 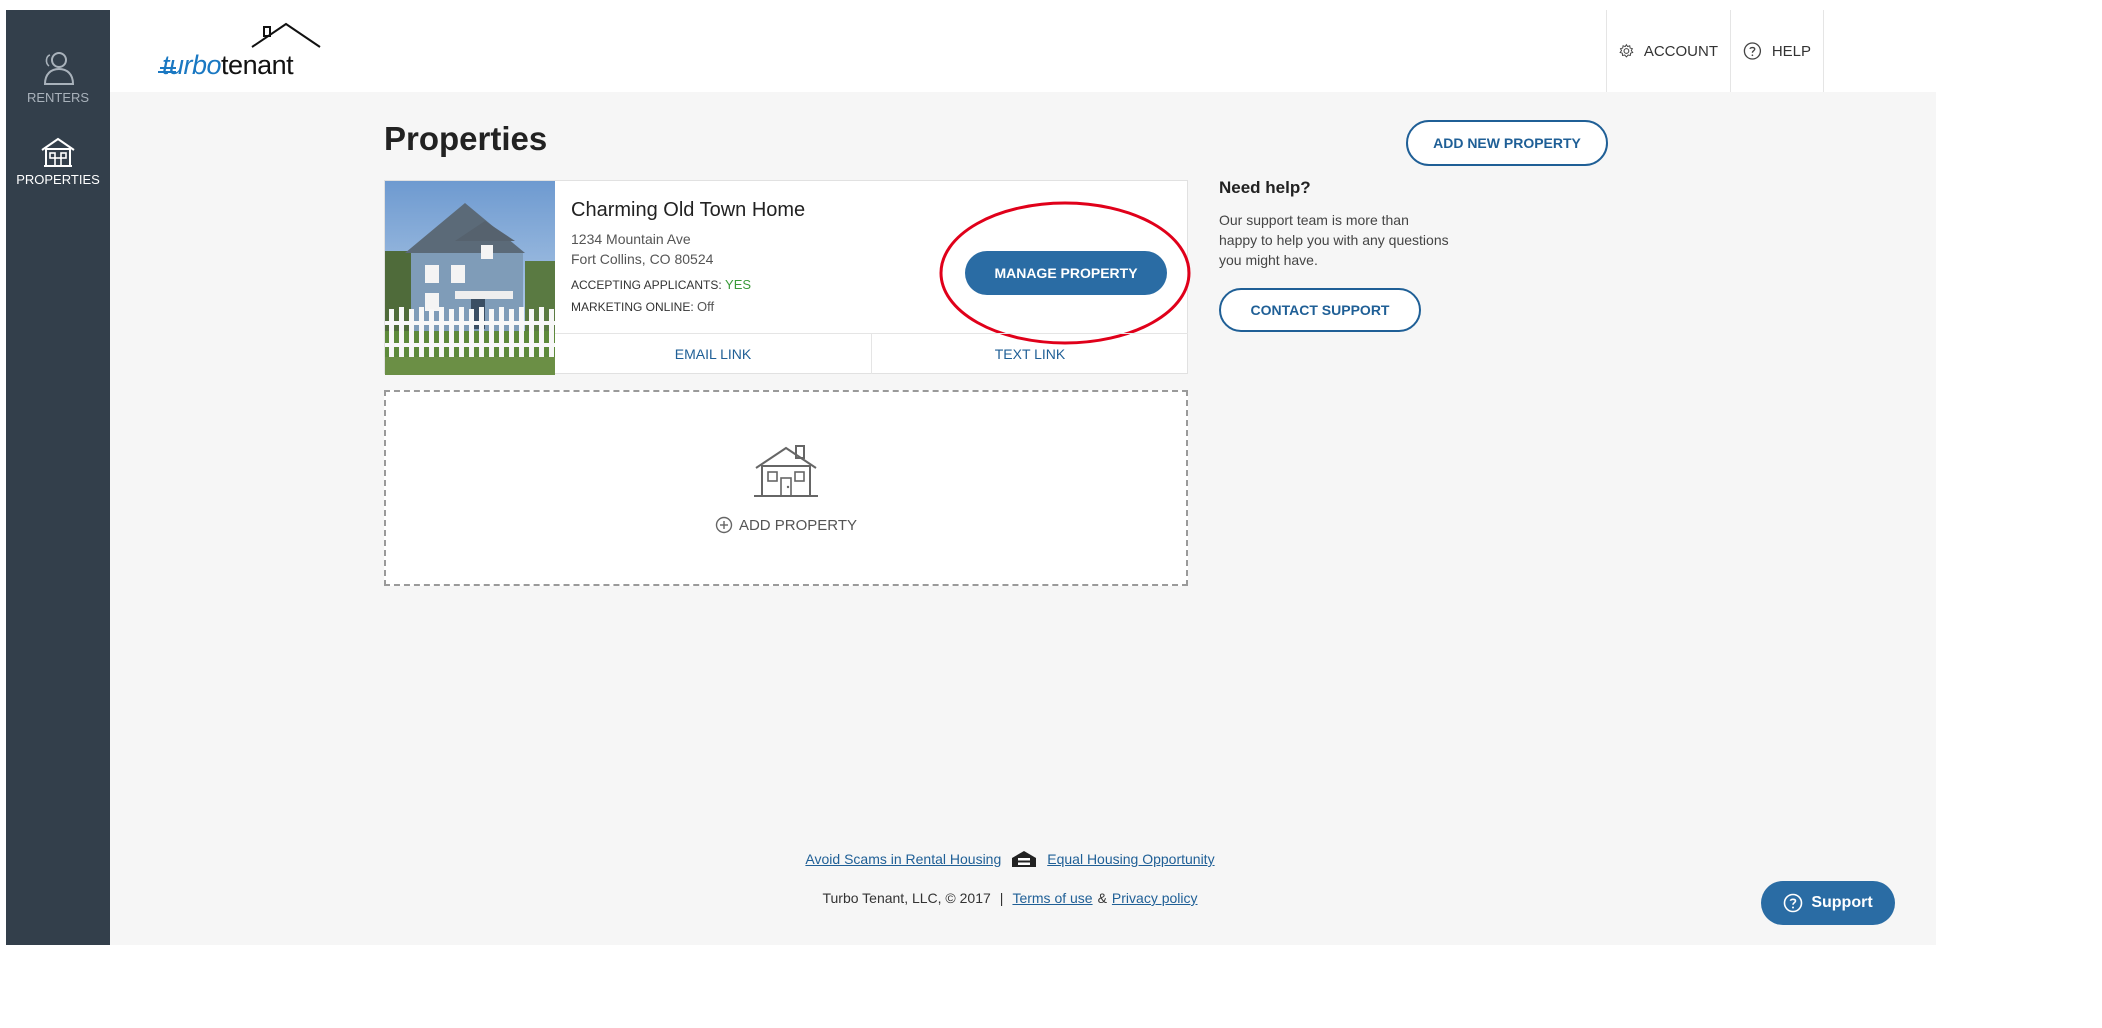 I want to click on text-link-button: TEXT LINK, so click(x=1029, y=354).